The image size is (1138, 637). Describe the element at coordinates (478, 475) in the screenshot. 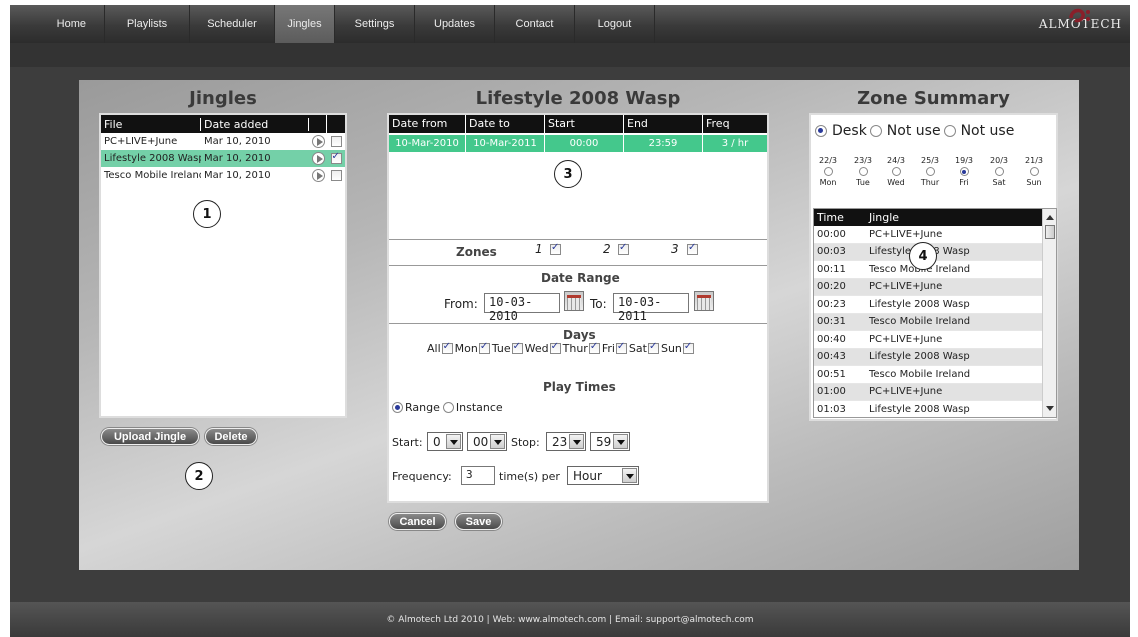

I see `frequency-input: 3` at that location.